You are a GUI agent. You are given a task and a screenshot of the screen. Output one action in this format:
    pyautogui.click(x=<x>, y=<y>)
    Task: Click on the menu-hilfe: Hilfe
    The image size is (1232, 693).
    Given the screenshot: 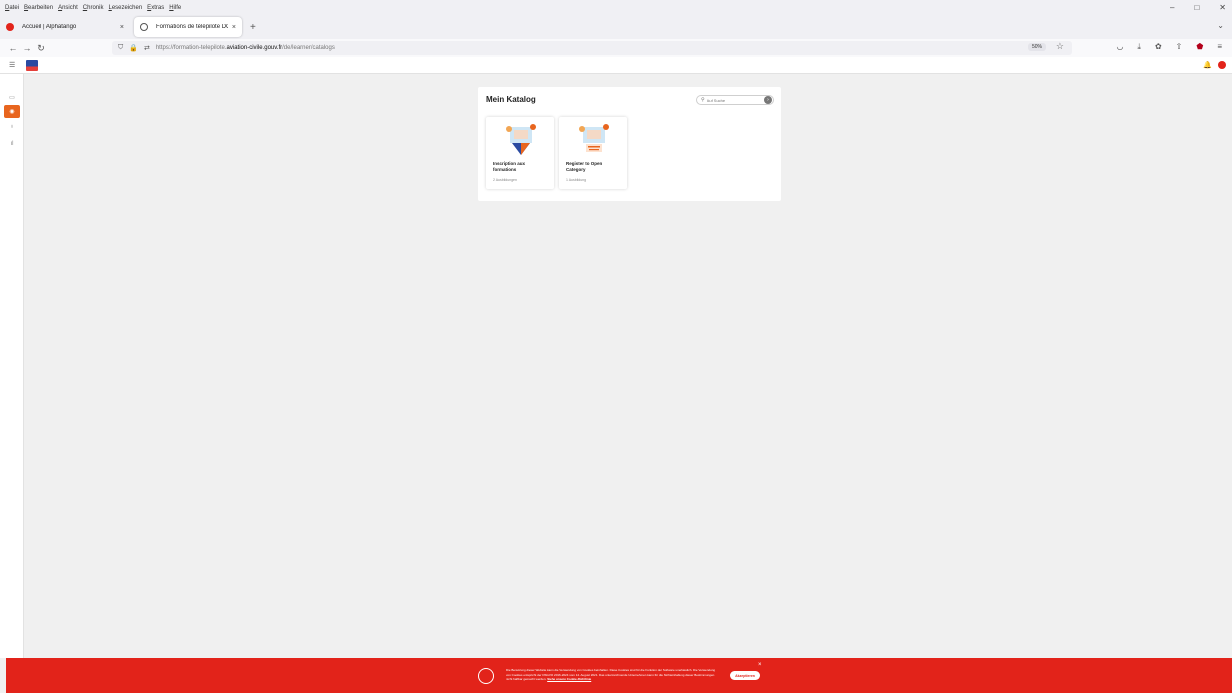 What is the action you would take?
    pyautogui.click(x=175, y=8)
    